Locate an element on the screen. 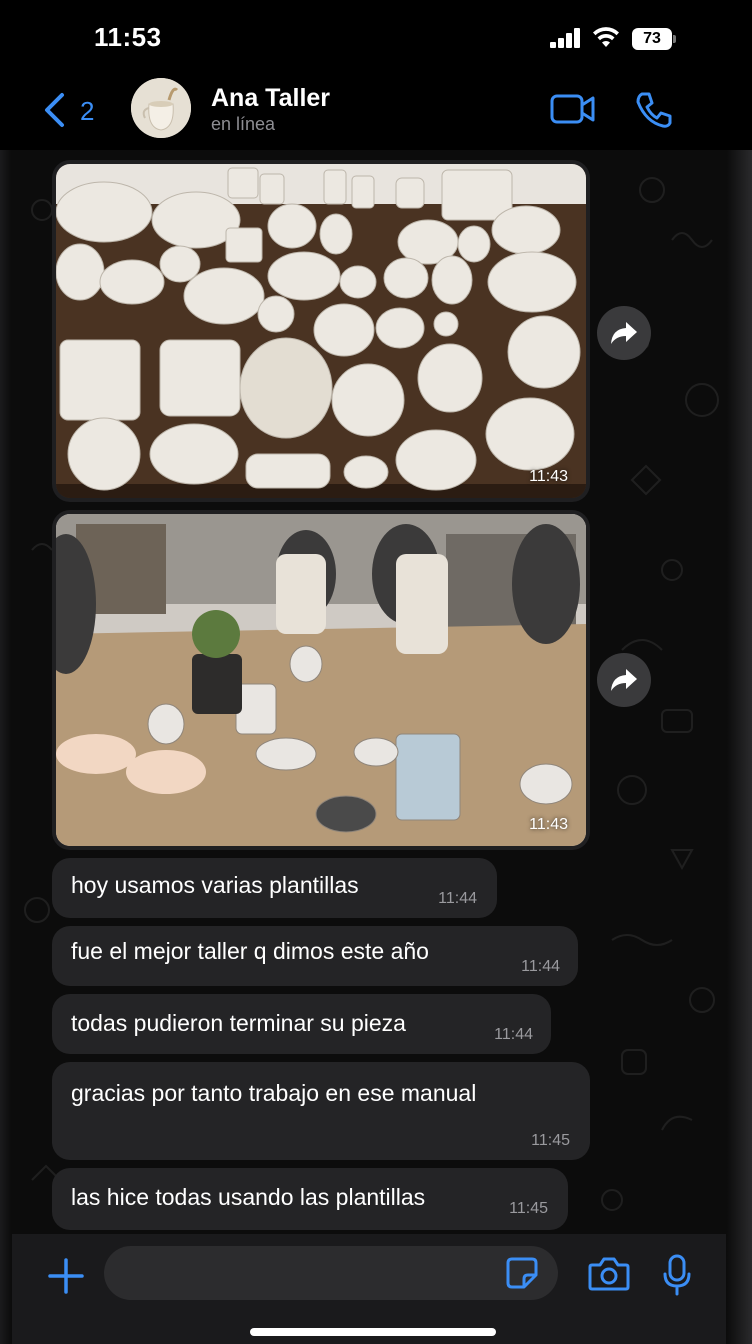  avatar is located at coordinates (161, 108).